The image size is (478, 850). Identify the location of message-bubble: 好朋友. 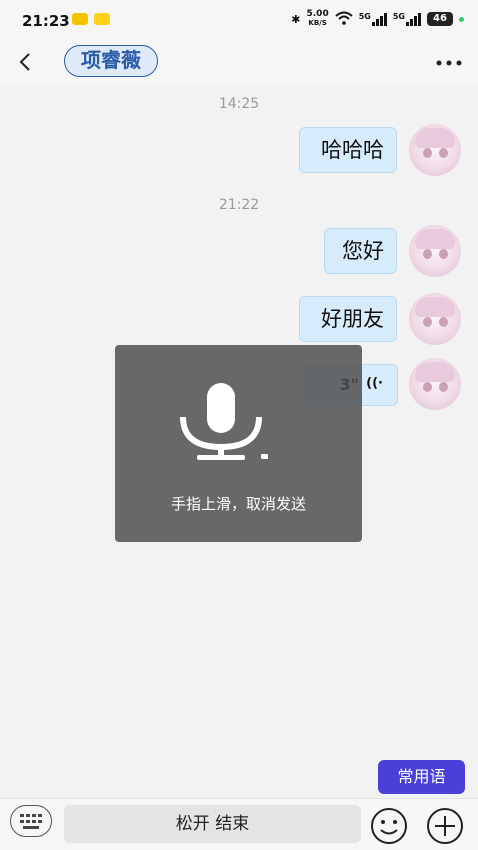
(348, 319).